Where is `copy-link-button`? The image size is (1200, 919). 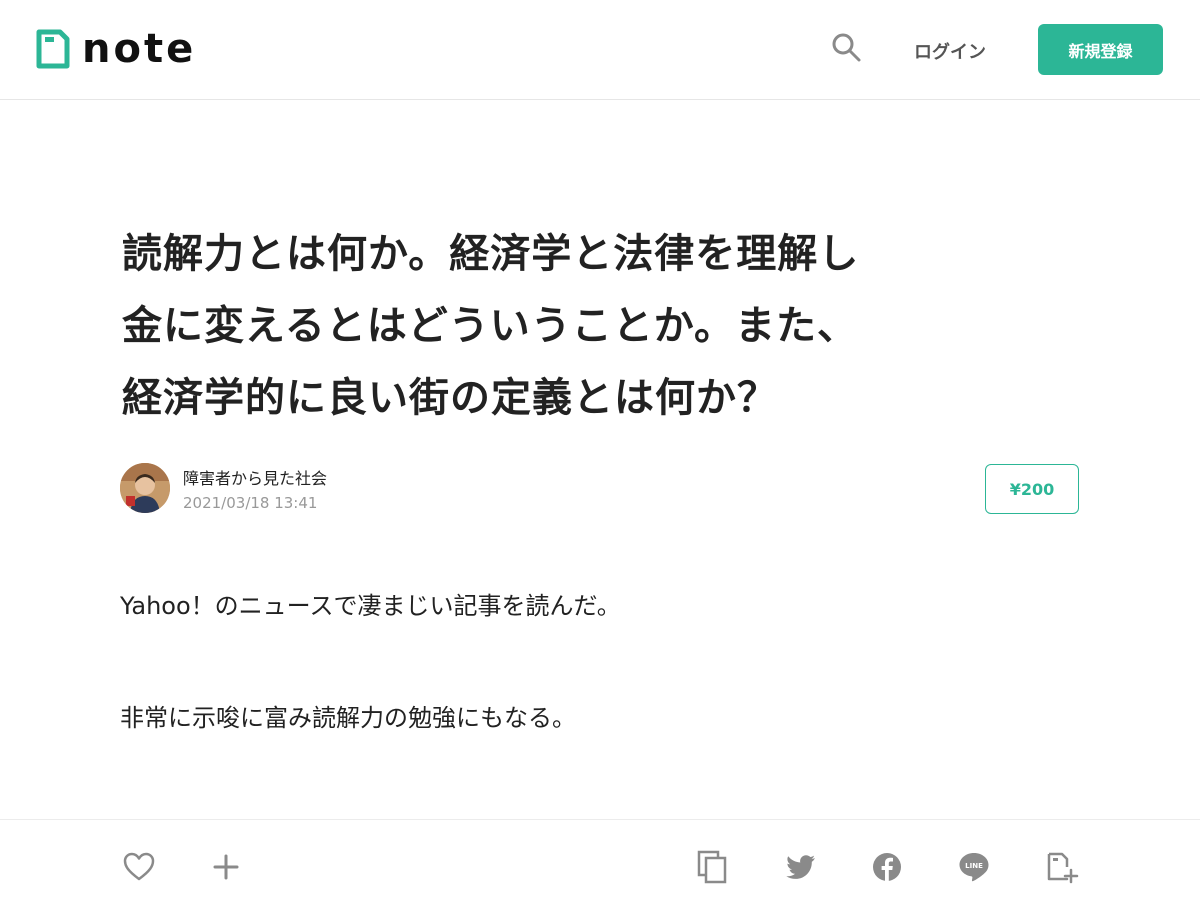
copy-link-button is located at coordinates (713, 867).